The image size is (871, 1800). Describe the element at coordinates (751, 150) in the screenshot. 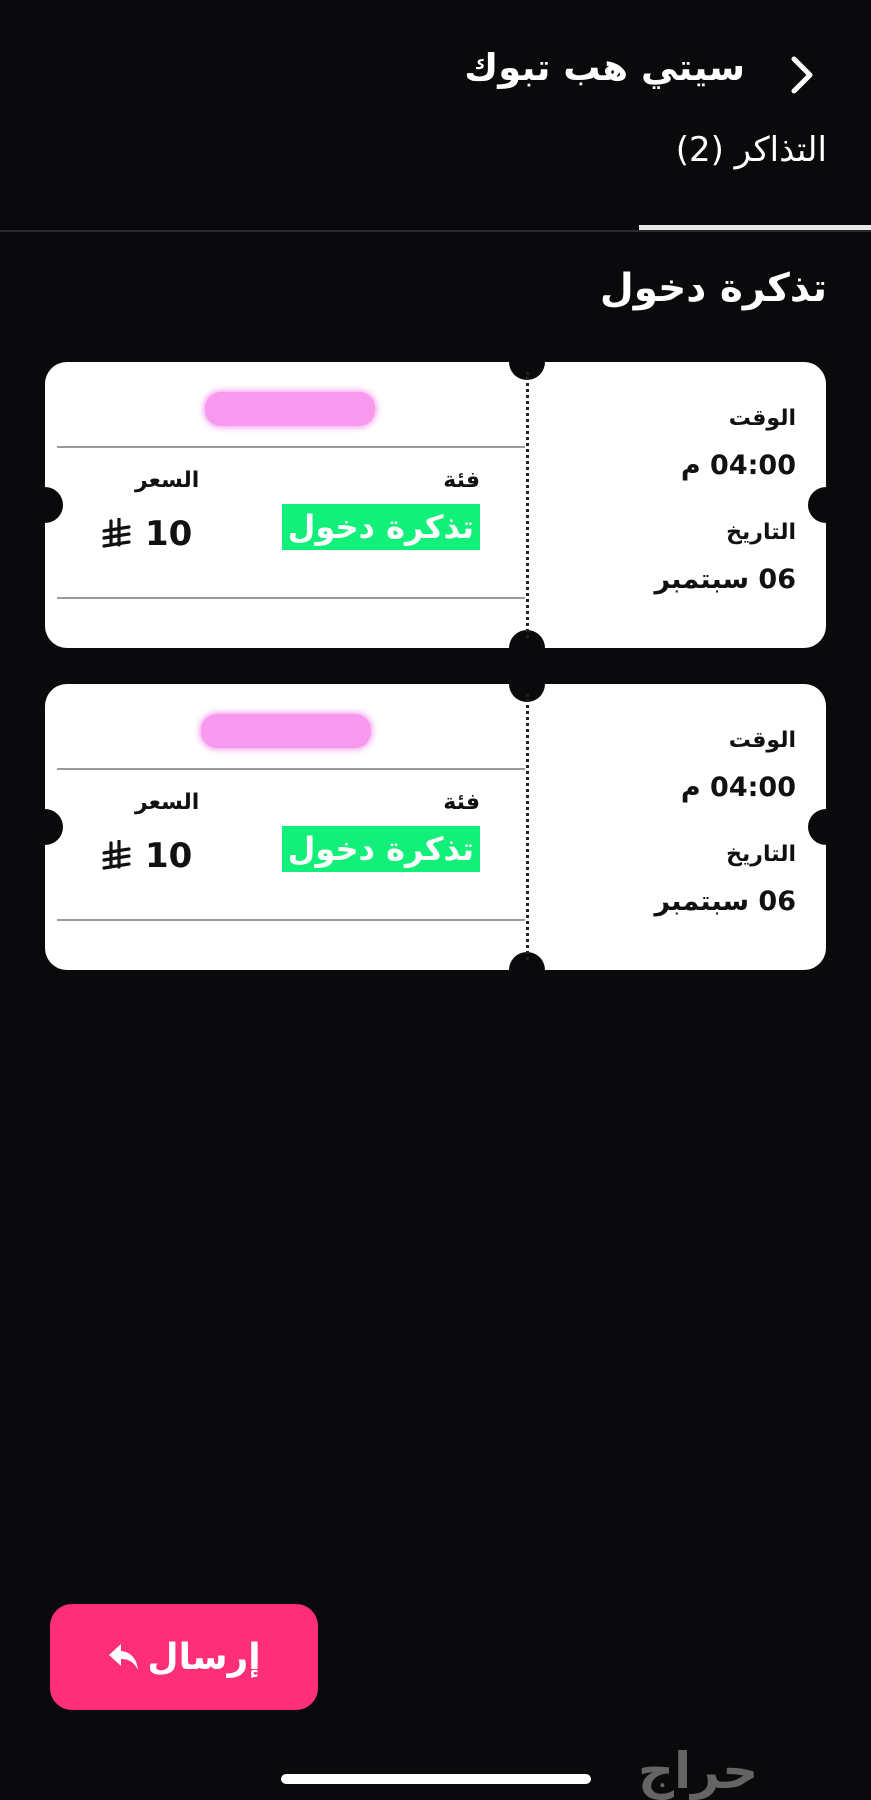

I see `tab-tickets-label: التذاكر (2)` at that location.